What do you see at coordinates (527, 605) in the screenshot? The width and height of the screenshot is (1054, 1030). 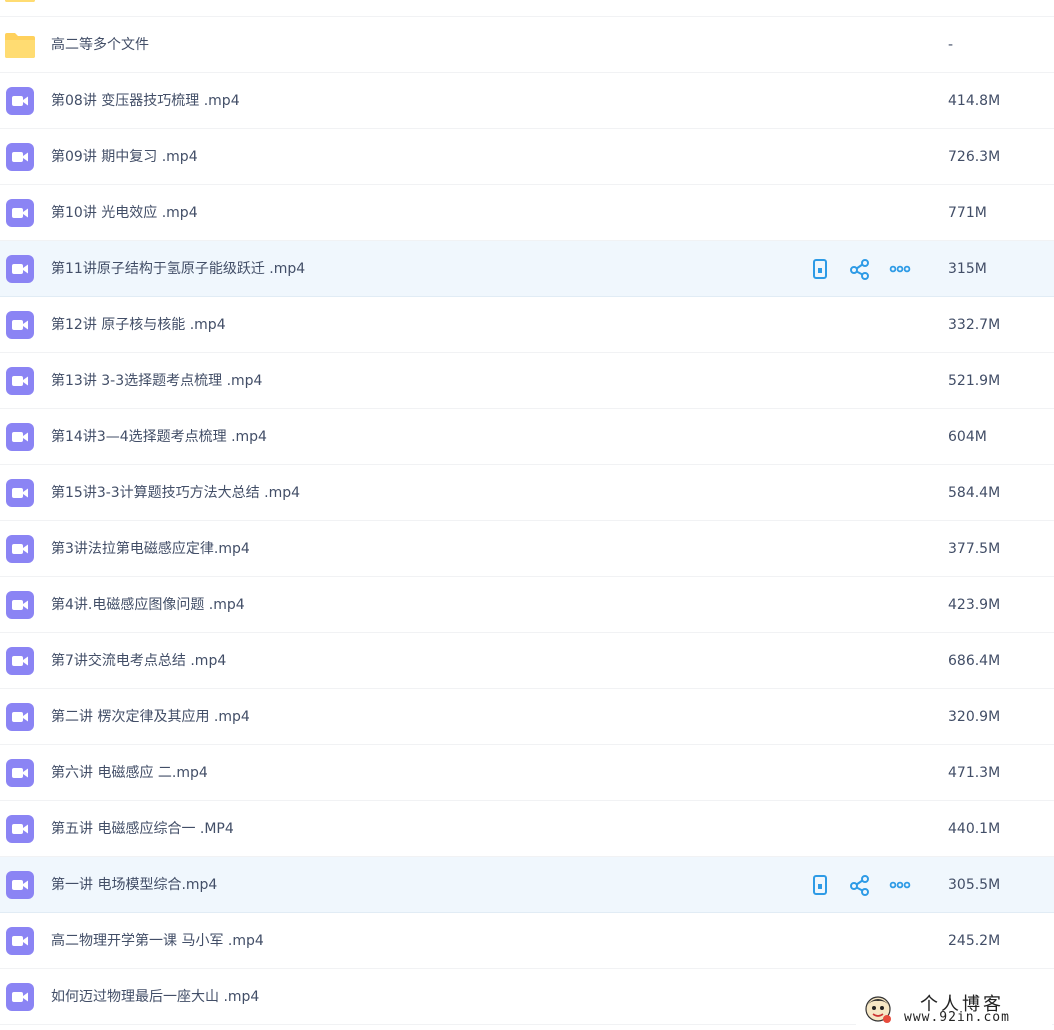 I see `file-row: 第4讲.电磁感应图像问题 .mp4 423.9M` at bounding box center [527, 605].